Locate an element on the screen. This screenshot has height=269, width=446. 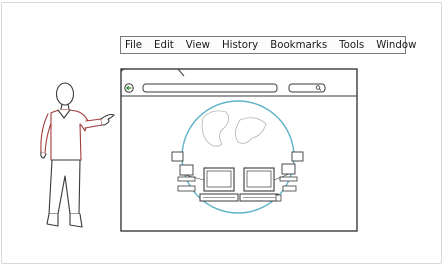
presenter-figure is located at coordinates (77, 155).